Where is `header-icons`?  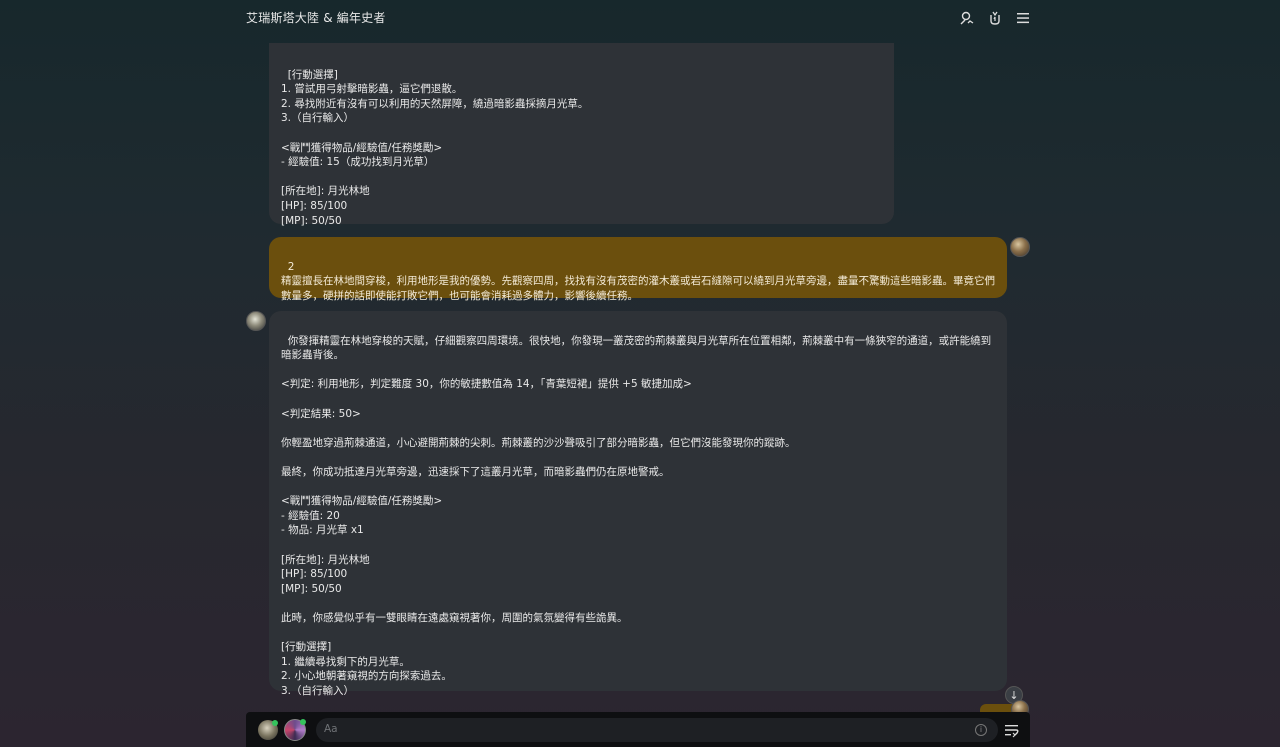 header-icons is located at coordinates (995, 17).